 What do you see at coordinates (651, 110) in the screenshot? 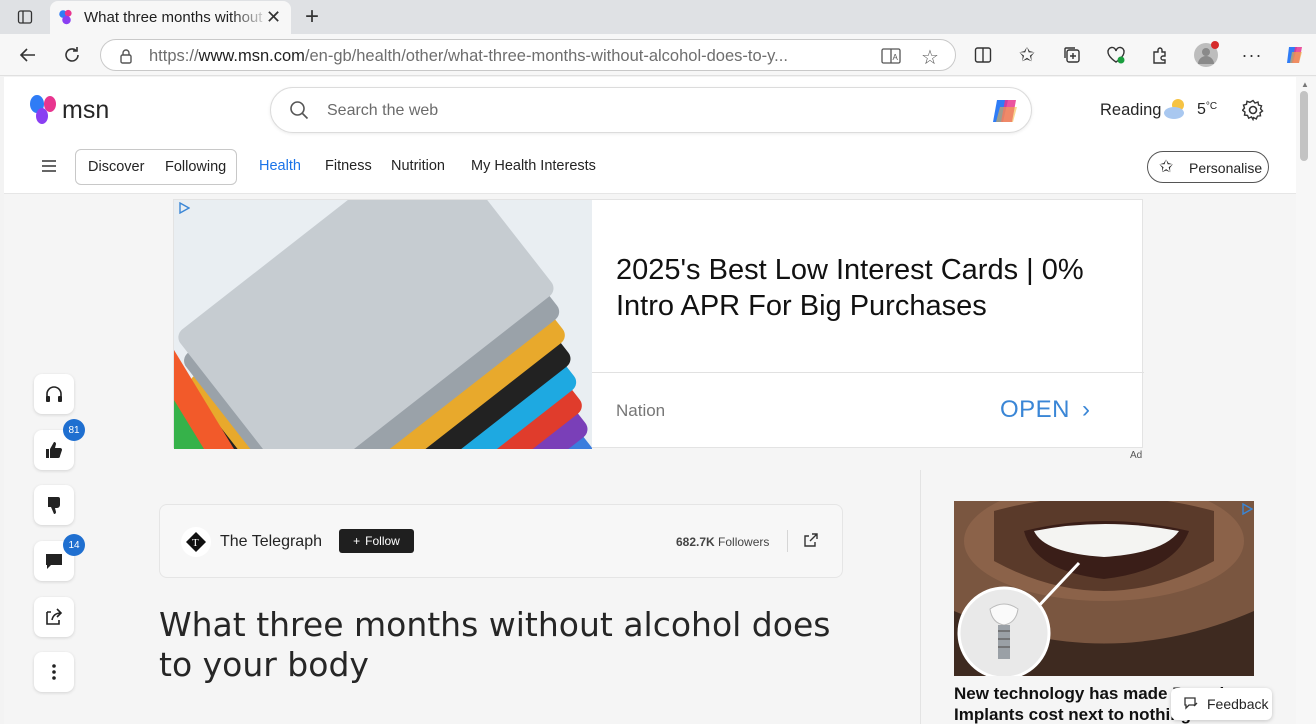
I see `search-box: Search the web` at bounding box center [651, 110].